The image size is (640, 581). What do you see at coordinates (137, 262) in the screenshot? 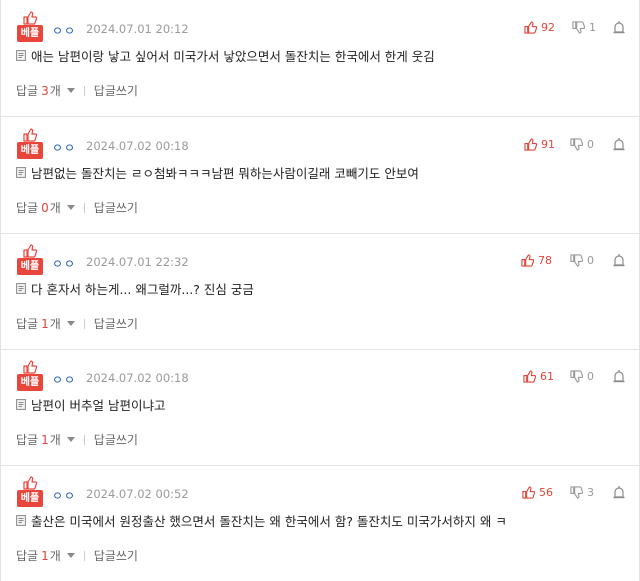
I see `comment-date: 2024.07.01 22:32` at bounding box center [137, 262].